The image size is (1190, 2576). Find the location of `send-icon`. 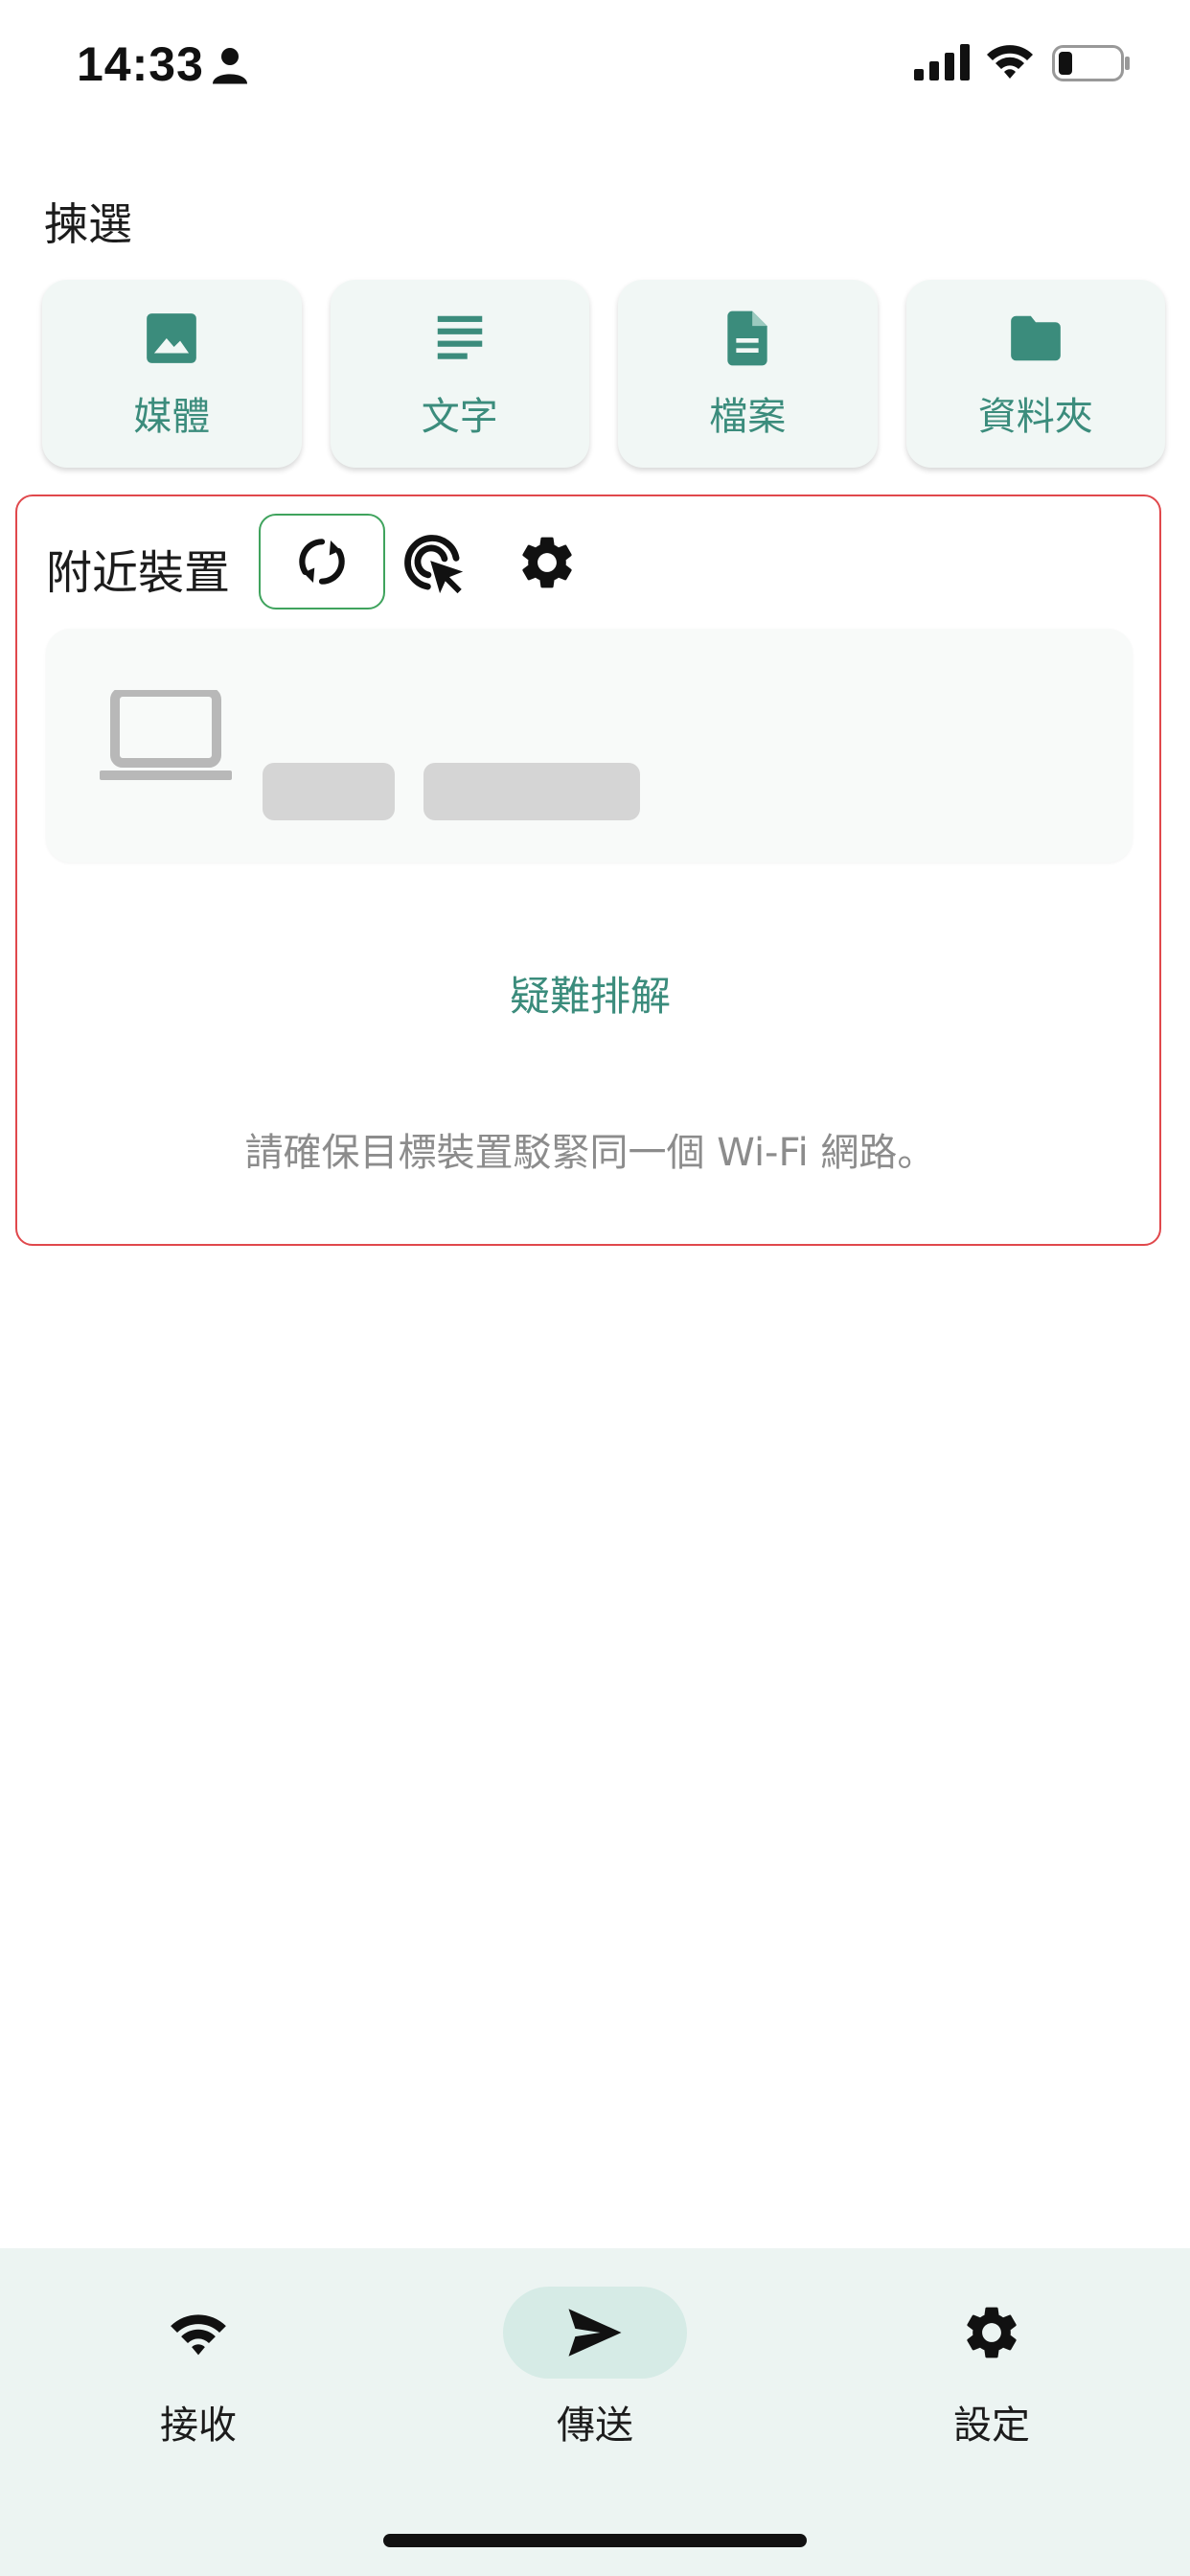

send-icon is located at coordinates (595, 2333).